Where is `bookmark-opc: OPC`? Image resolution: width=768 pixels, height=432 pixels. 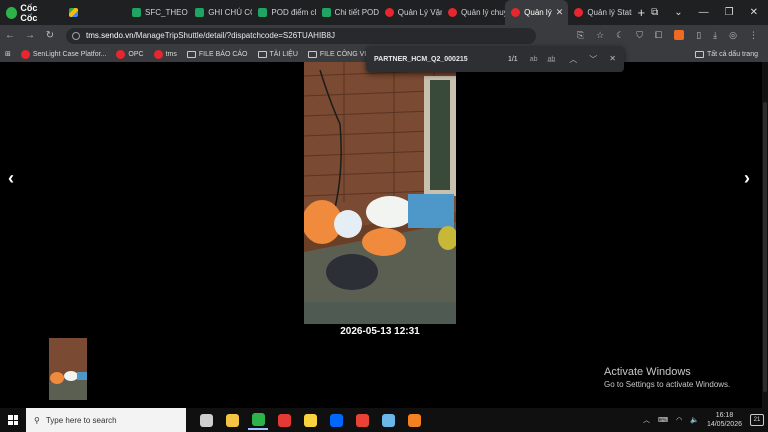
bookmark-opc: OPC is located at coordinates (129, 54).